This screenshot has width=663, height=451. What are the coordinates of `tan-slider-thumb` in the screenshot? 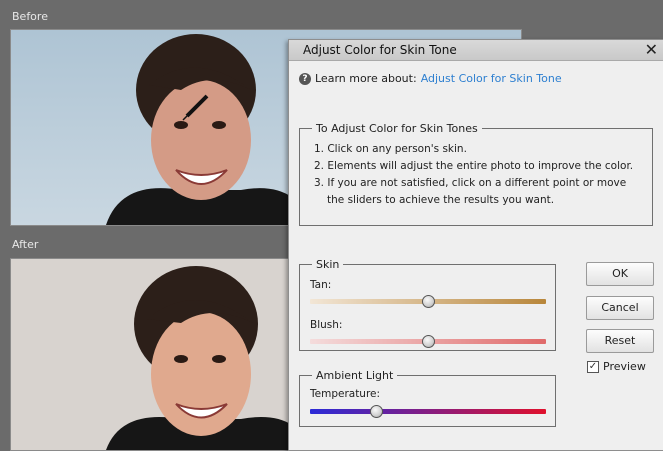 It's located at (428, 301).